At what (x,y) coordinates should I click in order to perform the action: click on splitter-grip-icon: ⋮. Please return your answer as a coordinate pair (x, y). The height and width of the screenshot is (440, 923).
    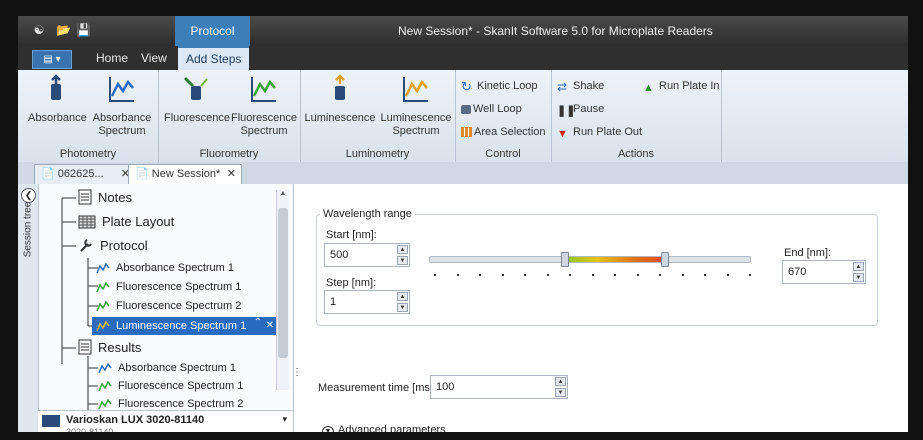
    Looking at the image, I should click on (297, 373).